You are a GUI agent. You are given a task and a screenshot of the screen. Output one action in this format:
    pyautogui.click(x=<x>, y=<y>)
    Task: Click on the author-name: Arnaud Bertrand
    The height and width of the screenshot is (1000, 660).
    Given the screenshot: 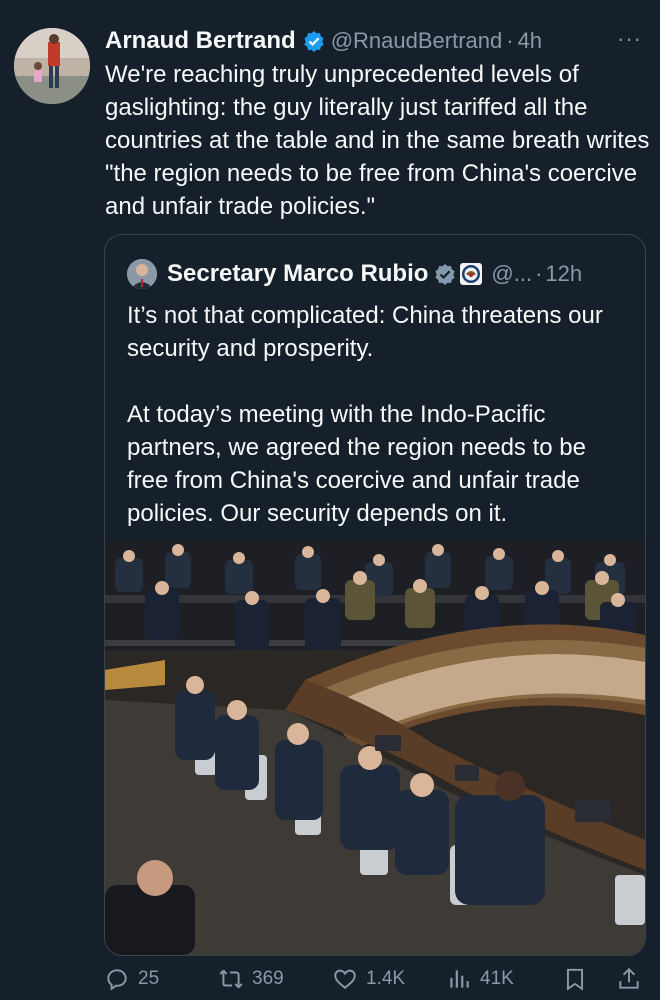 What is the action you would take?
    pyautogui.click(x=200, y=41)
    